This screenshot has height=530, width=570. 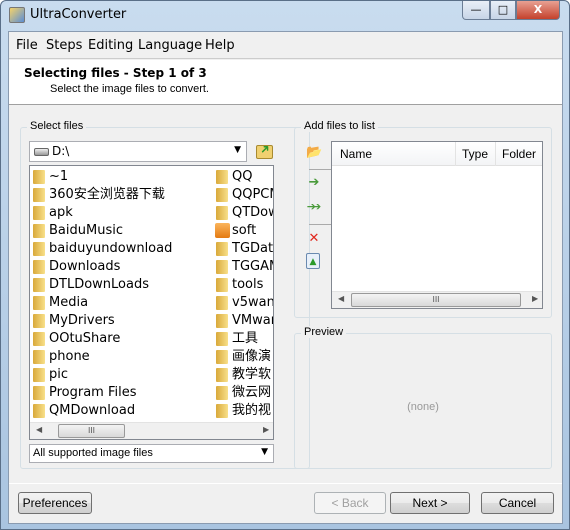 I want to click on file-list-item: Program Files, so click(x=121, y=393).